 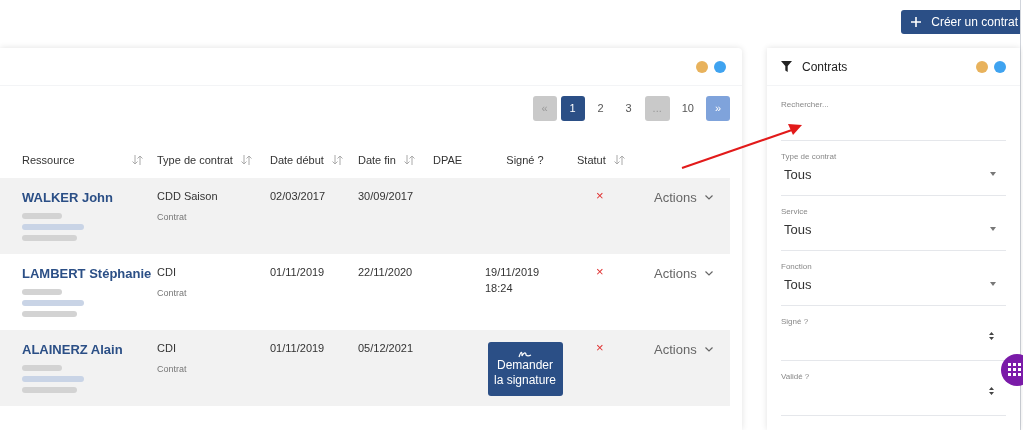 I want to click on select-field: Validé ?, so click(x=893, y=383).